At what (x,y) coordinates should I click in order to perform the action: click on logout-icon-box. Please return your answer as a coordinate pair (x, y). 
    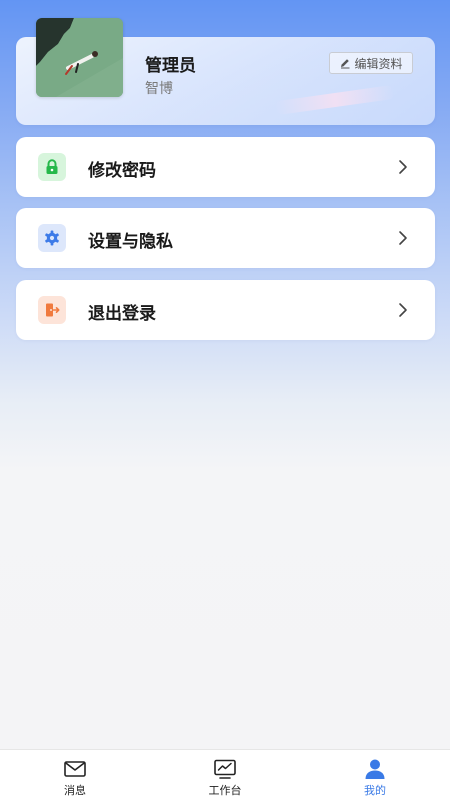
    Looking at the image, I should click on (52, 310).